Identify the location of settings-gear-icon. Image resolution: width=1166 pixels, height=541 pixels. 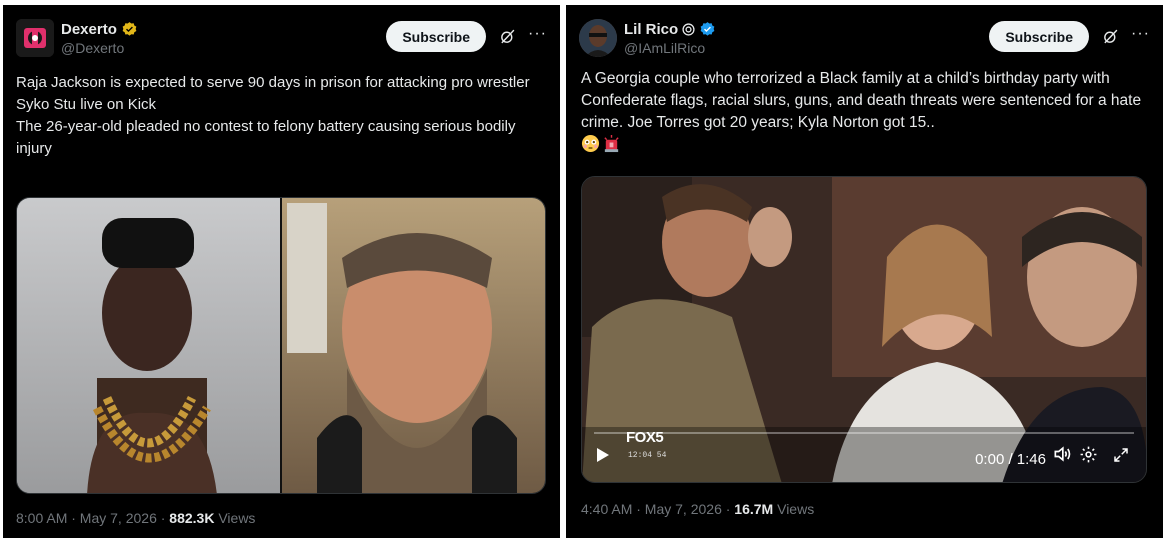
(1088, 457).